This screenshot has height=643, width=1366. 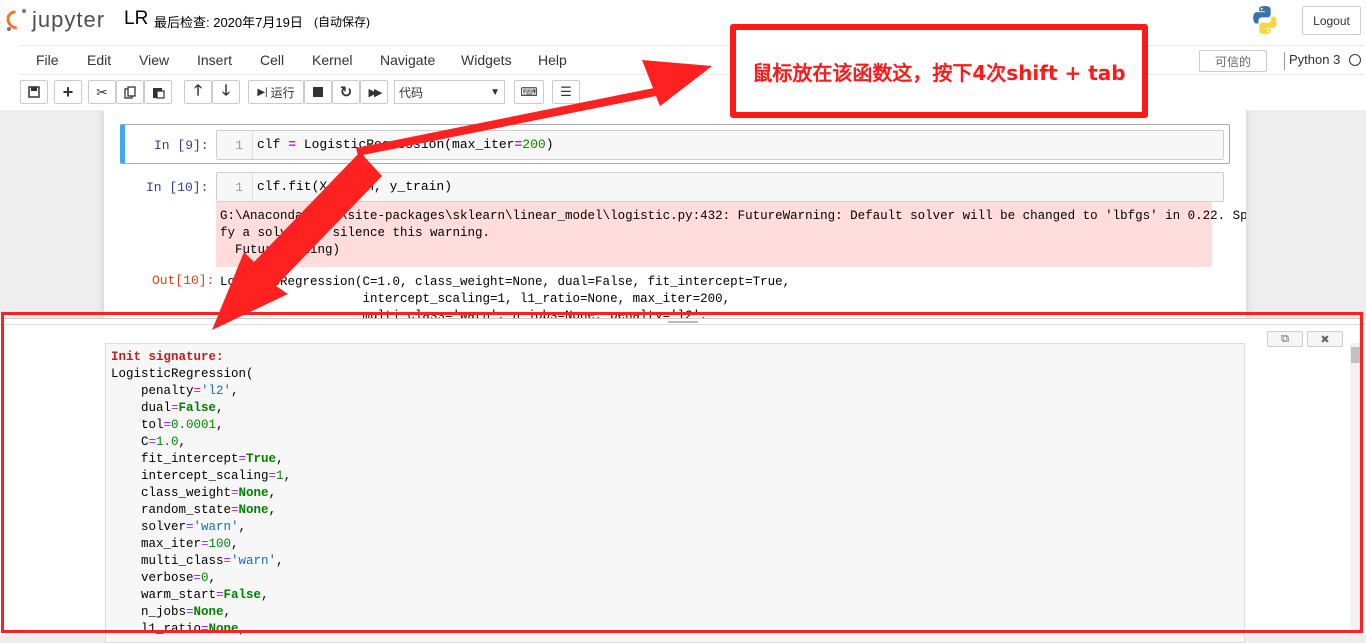 What do you see at coordinates (235, 187) in the screenshot?
I see `cell10-lineno: 1` at bounding box center [235, 187].